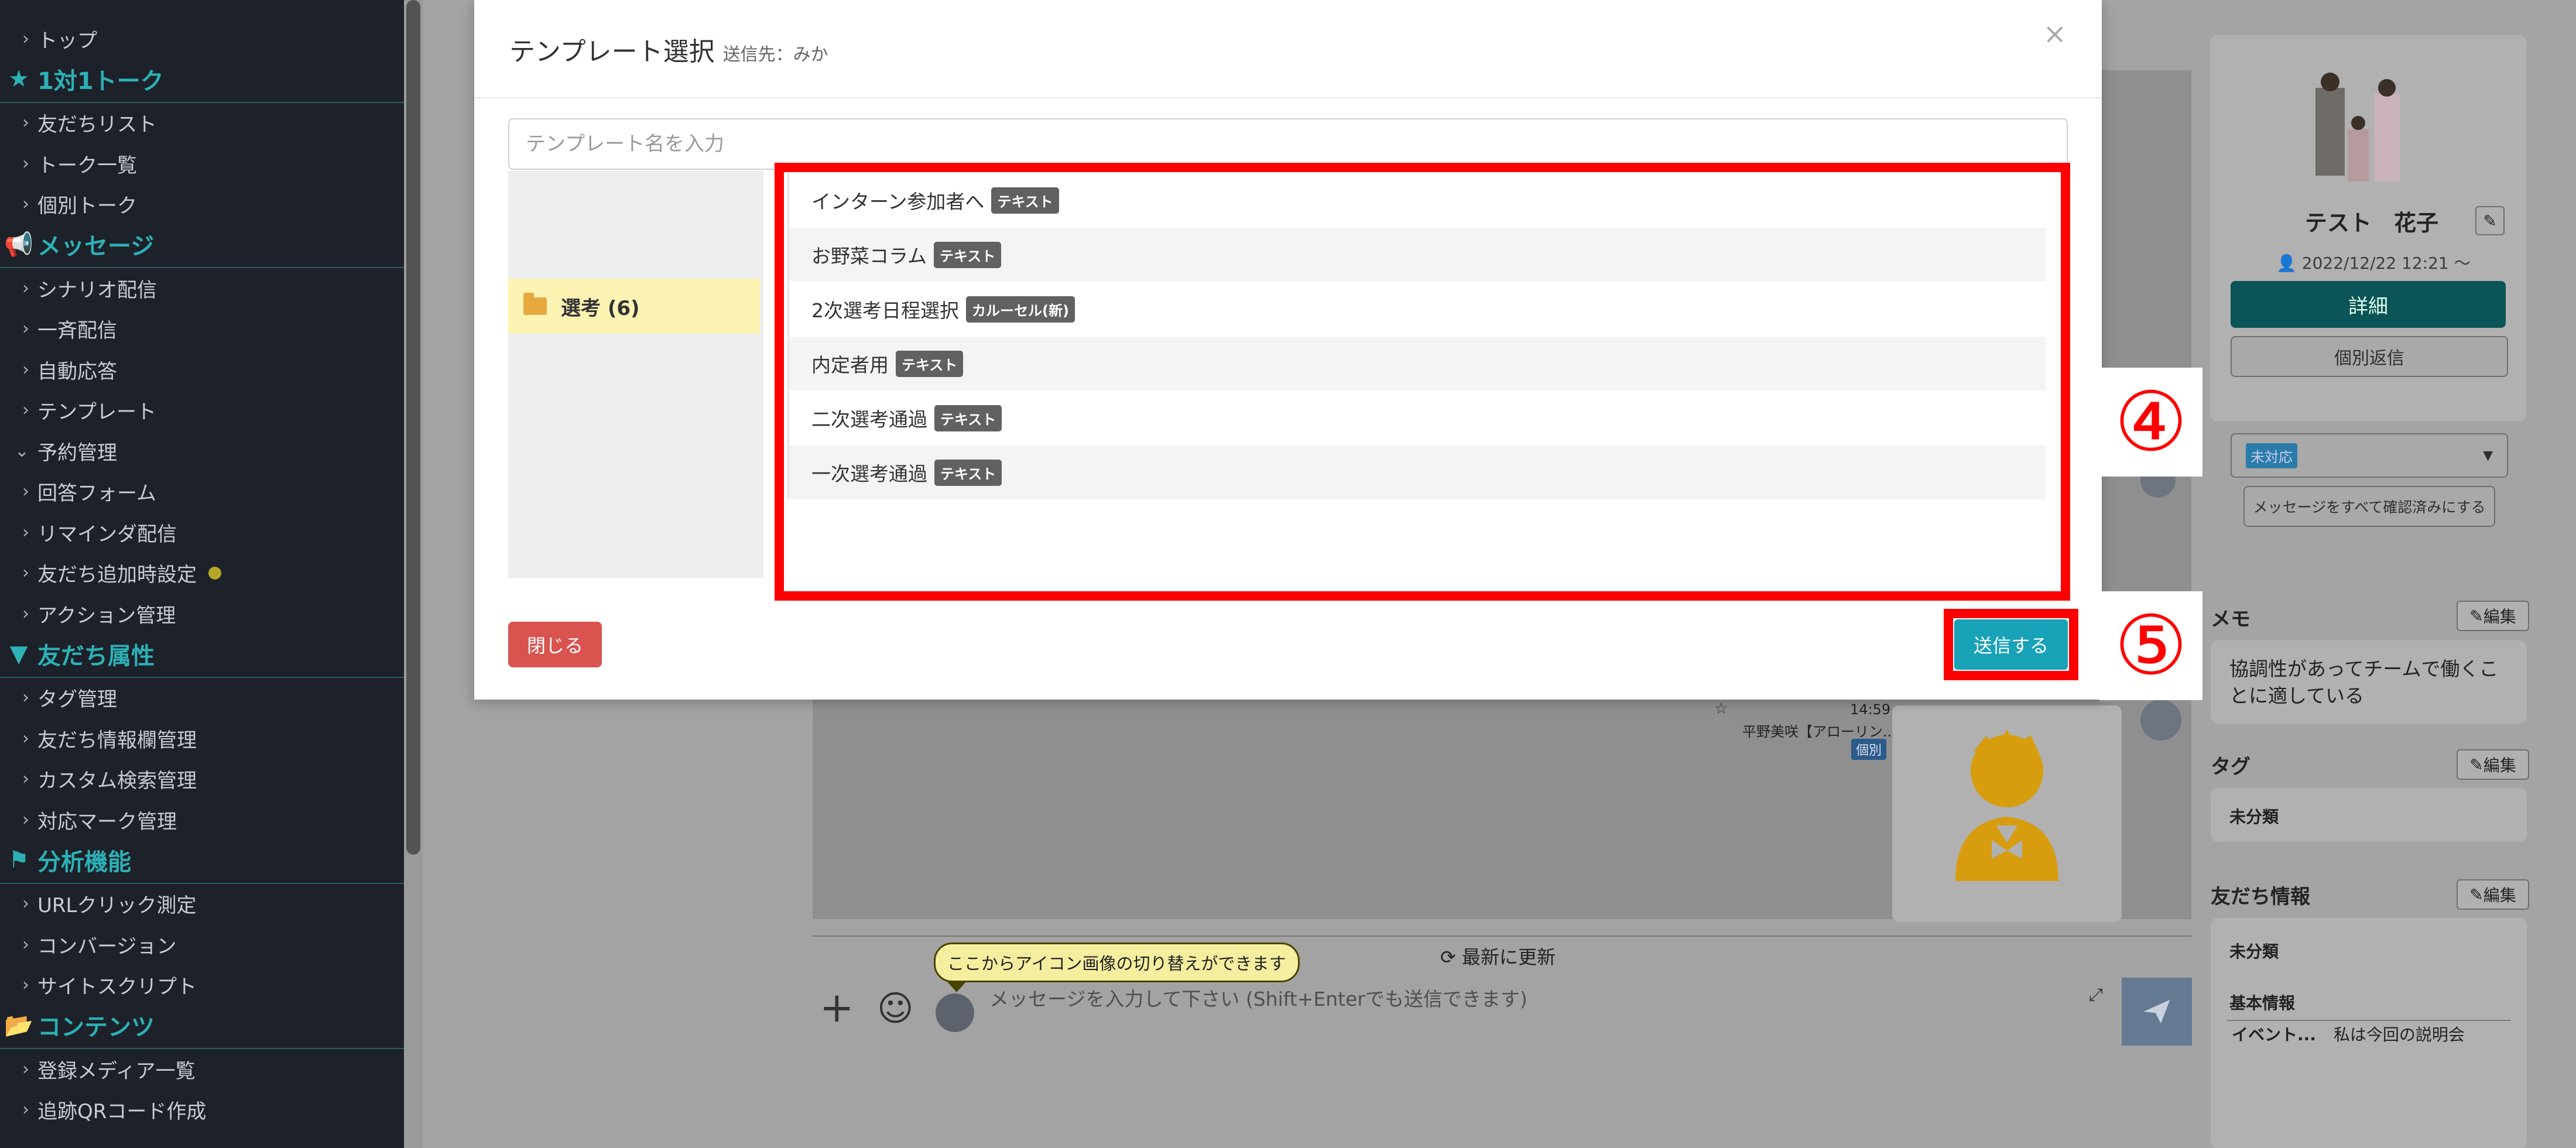 This screenshot has height=1148, width=2576. What do you see at coordinates (1498, 956) in the screenshot?
I see `refresh-link: ⟳ 最新に更新` at bounding box center [1498, 956].